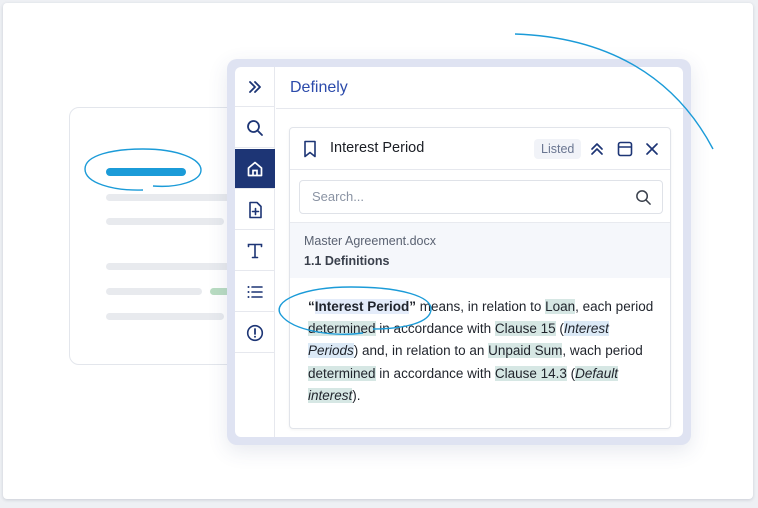 This screenshot has height=508, width=758. I want to click on home-button, so click(255, 169).